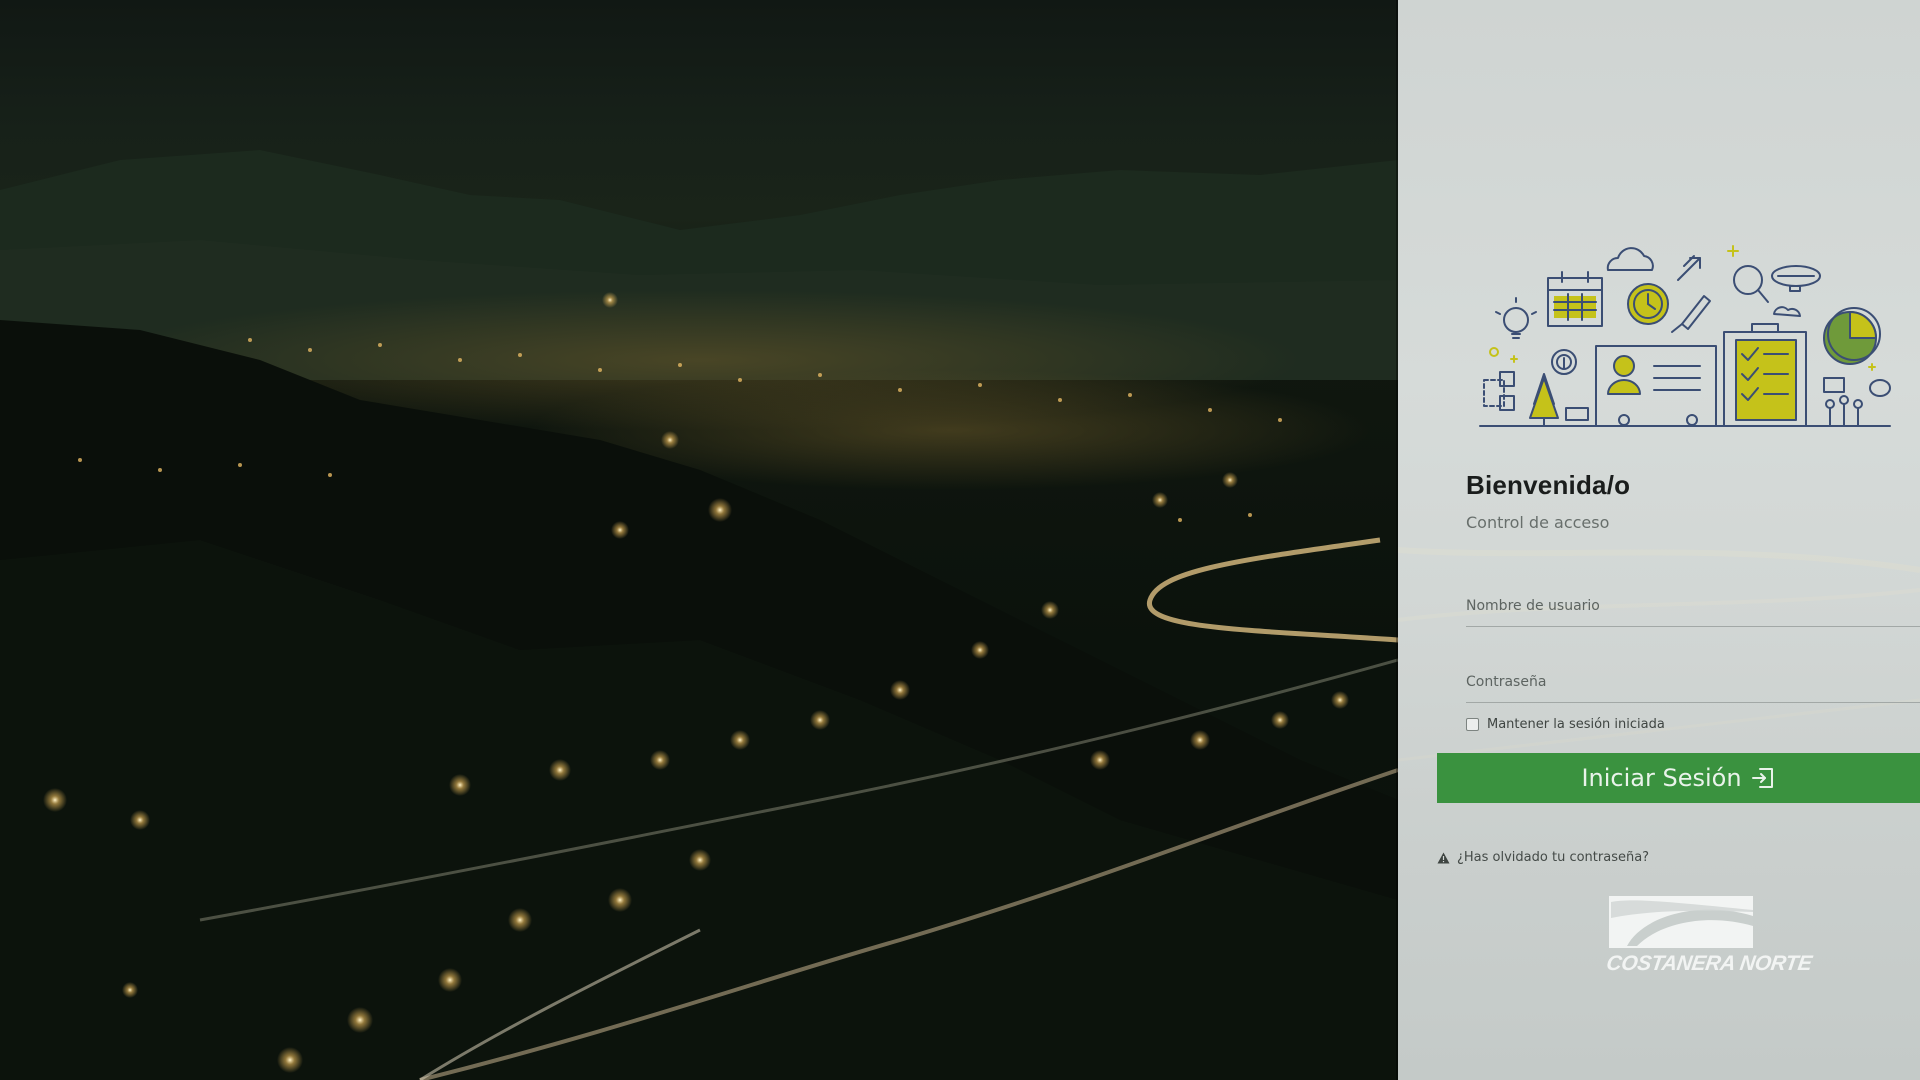 The image size is (1920, 1080). Describe the element at coordinates (1577, 414) in the screenshot. I see `bench-icon` at that location.